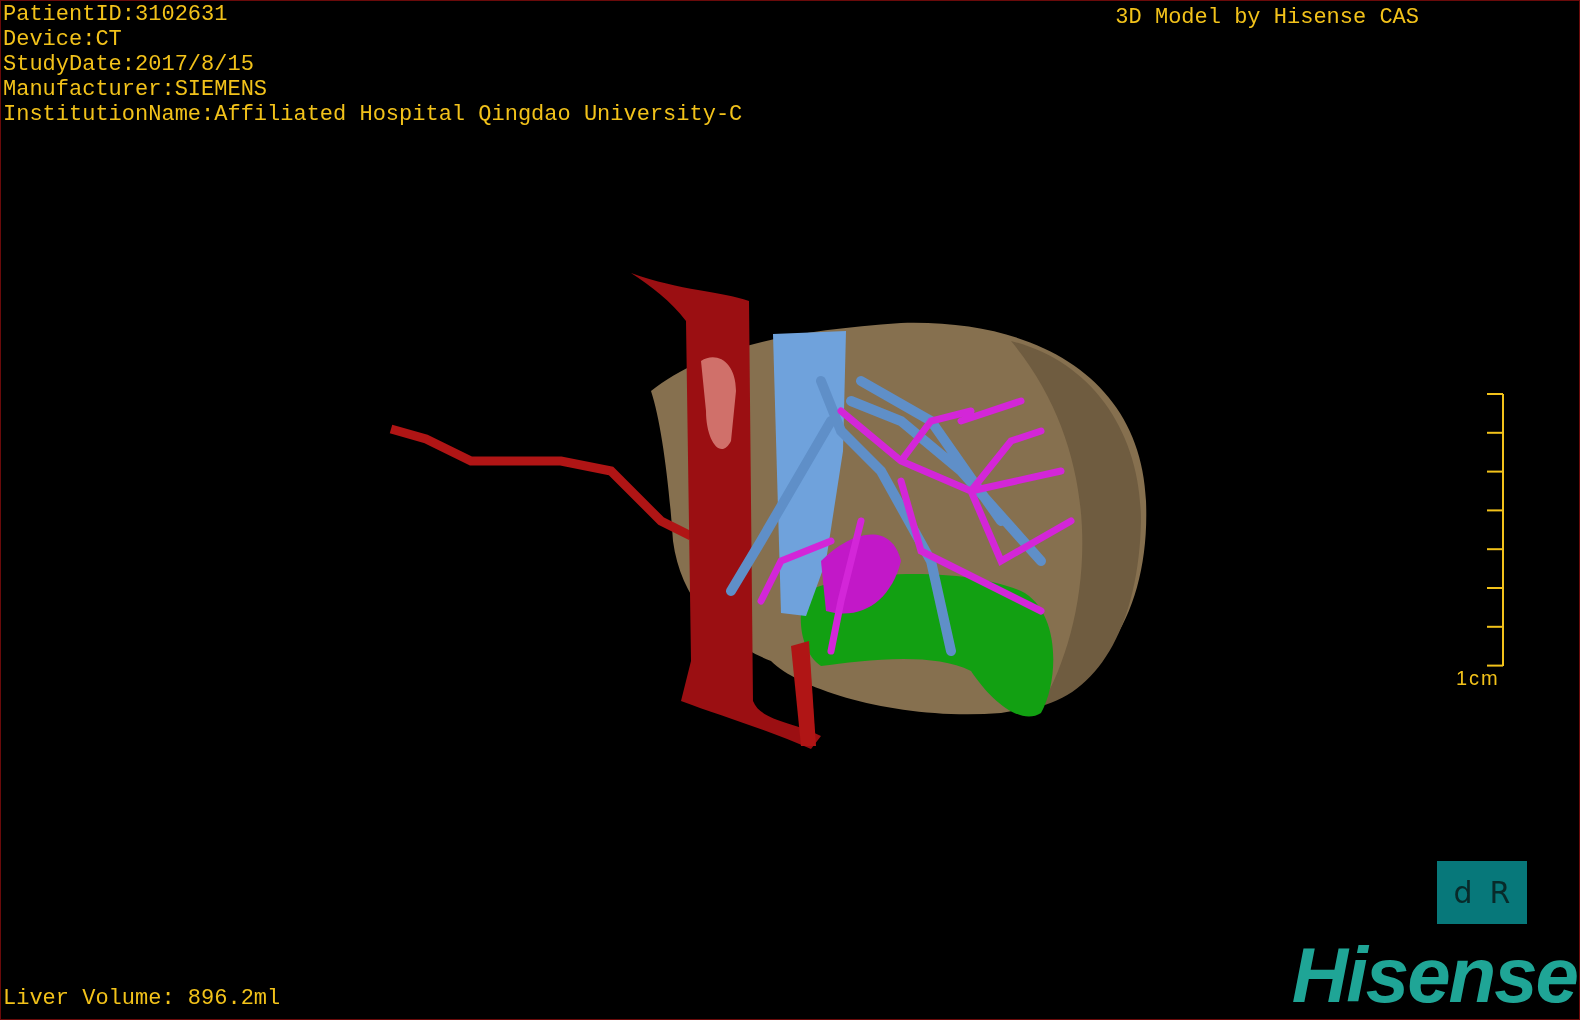  What do you see at coordinates (1463, 893) in the screenshot?
I see `orientation-label: d` at bounding box center [1463, 893].